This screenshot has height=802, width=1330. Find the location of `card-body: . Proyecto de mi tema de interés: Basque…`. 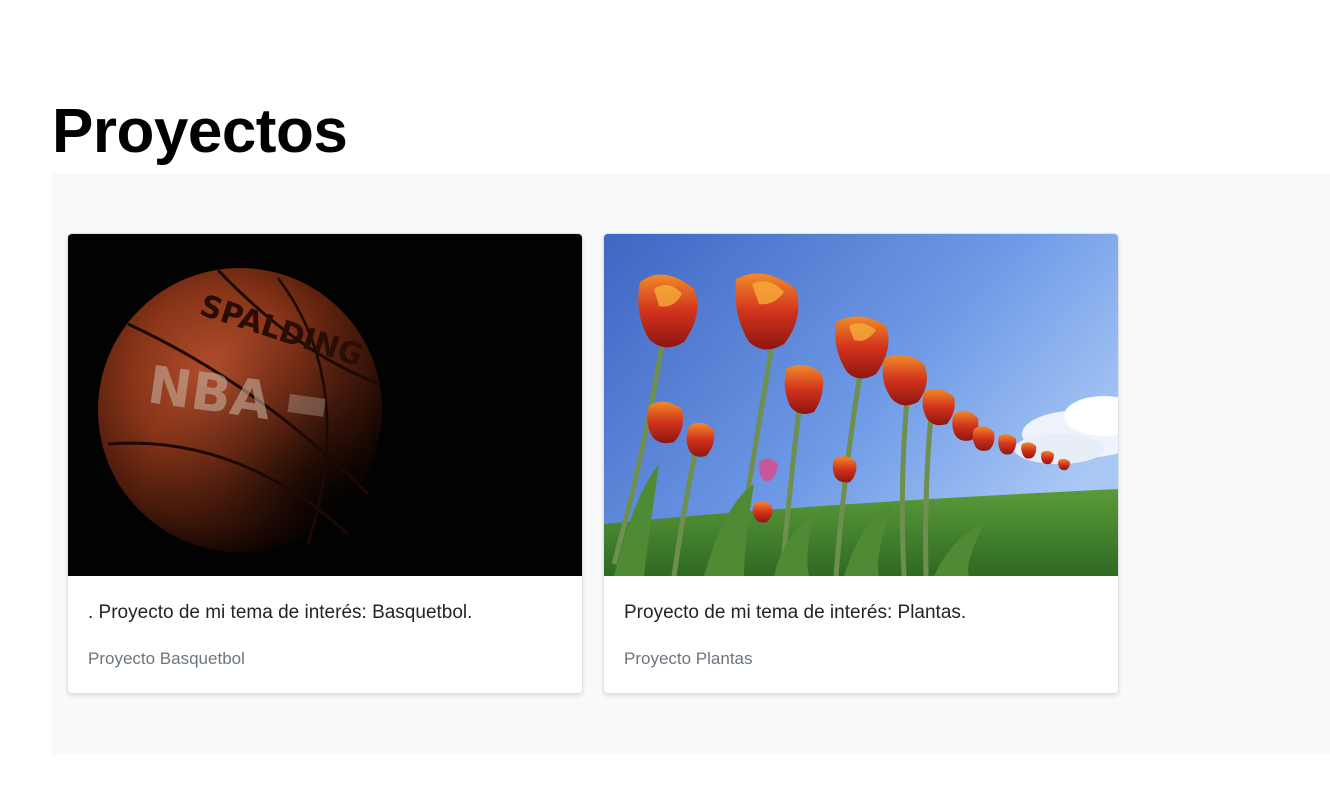

card-body: . Proyecto de mi tema de interés: Basque… is located at coordinates (325, 623).